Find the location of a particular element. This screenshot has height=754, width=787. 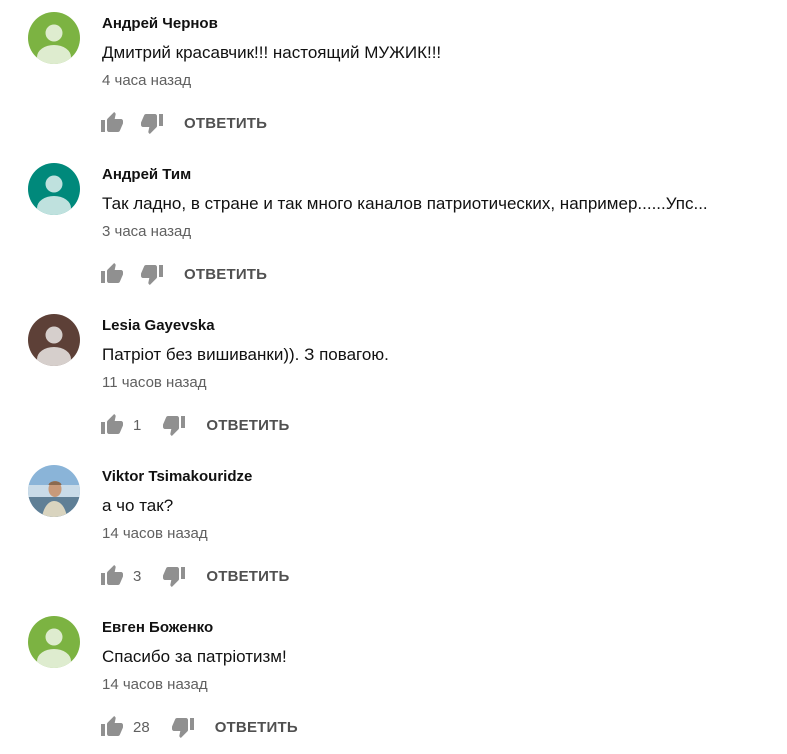

comment-author: Viktor Tsimakouridze is located at coordinates (177, 476).